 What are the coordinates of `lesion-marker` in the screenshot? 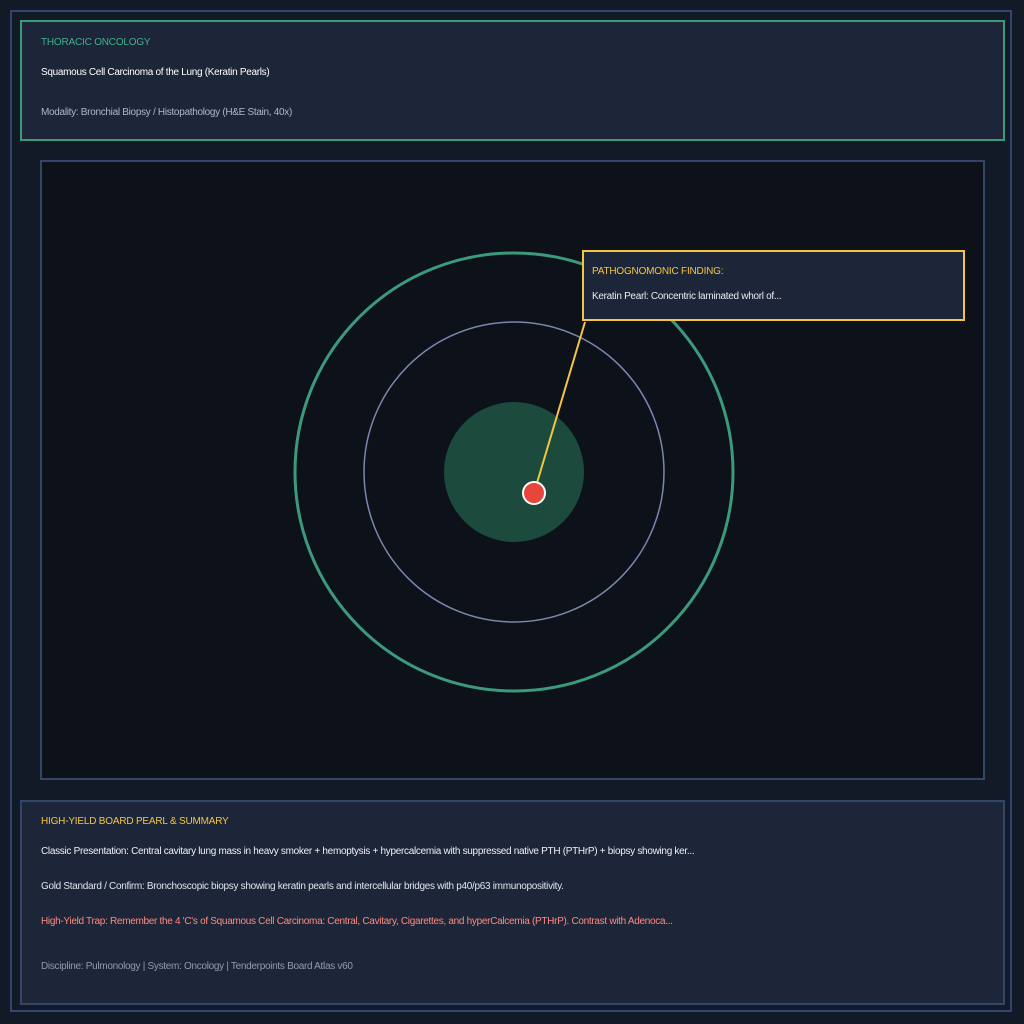 It's located at (534, 493).